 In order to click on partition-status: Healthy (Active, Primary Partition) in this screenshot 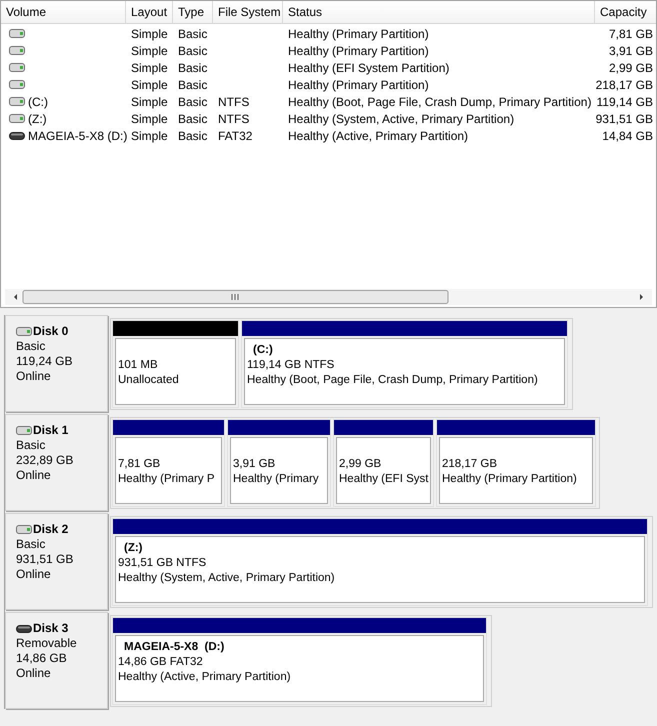, I will do `click(205, 677)`.